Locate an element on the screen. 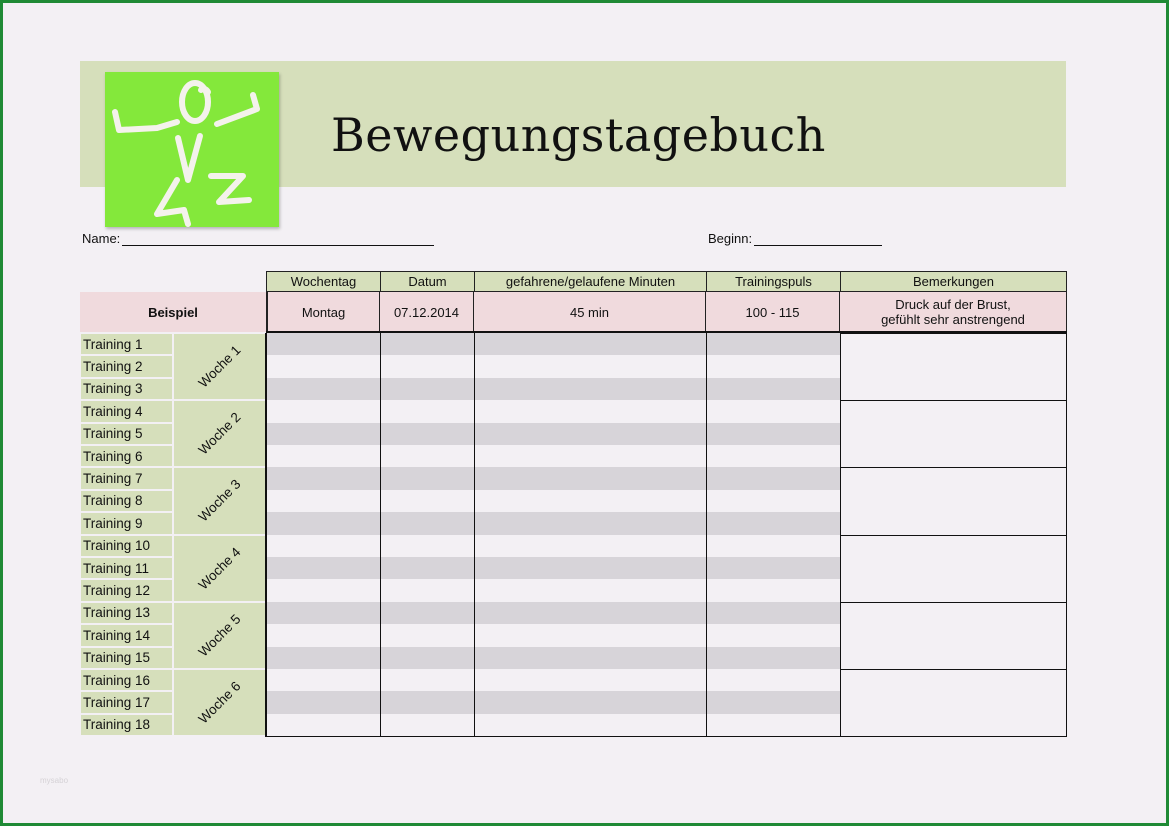 The height and width of the screenshot is (826, 1169). week-label: Woche 1 is located at coordinates (219, 367).